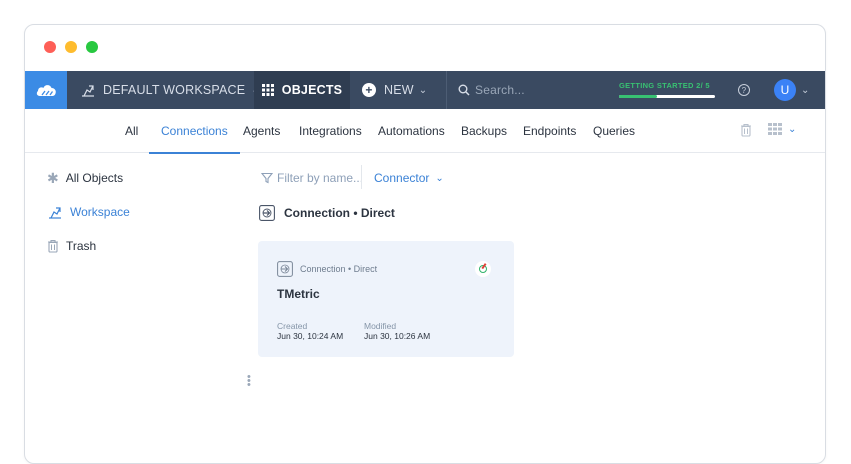  Describe the element at coordinates (785, 90) in the screenshot. I see `avatar: U` at that location.